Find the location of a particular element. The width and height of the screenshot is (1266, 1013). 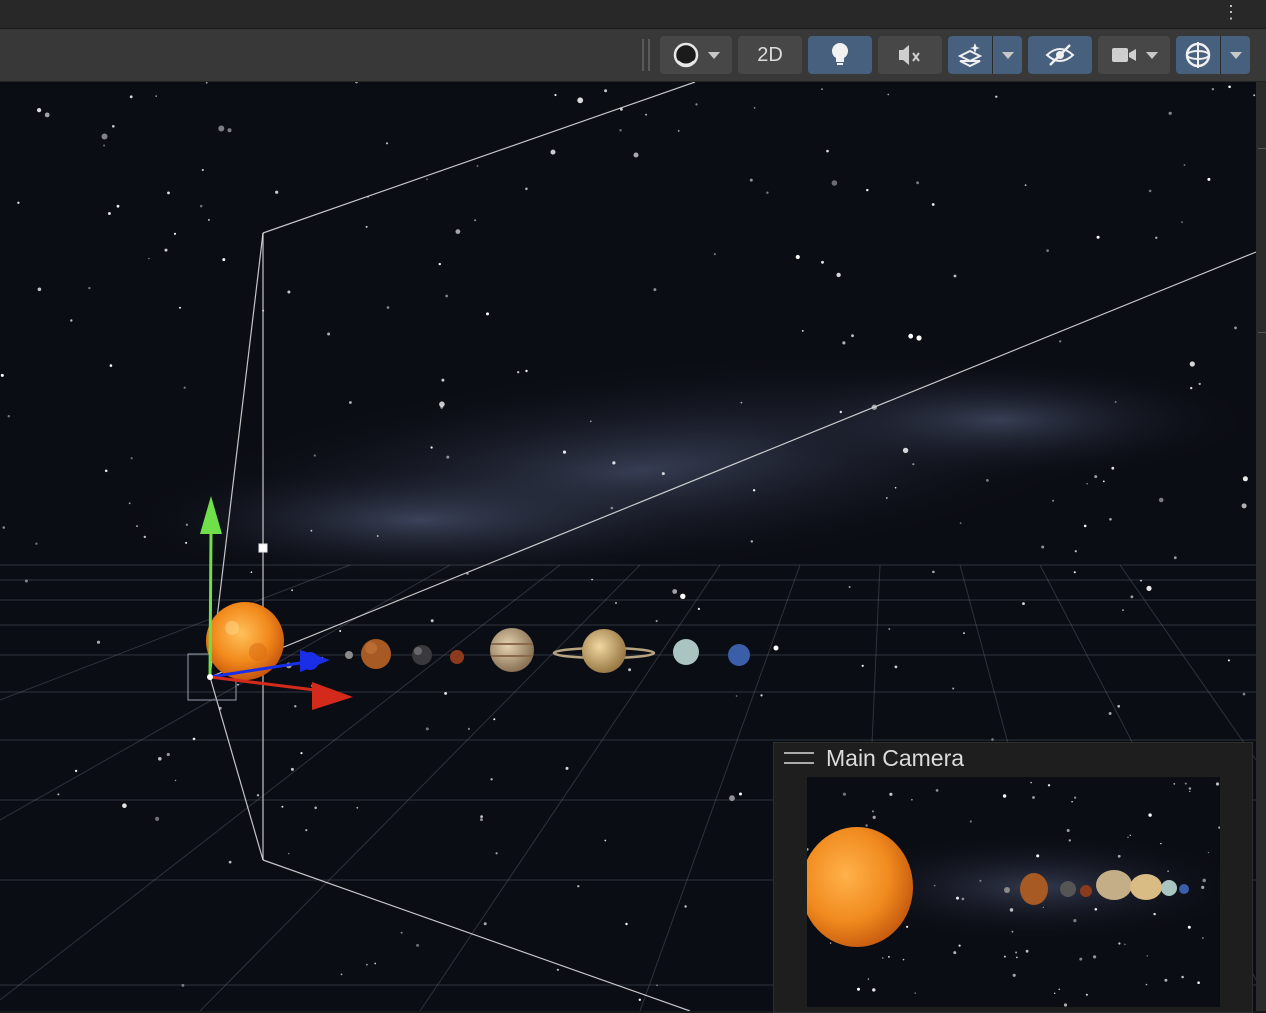

effects-stack-icon is located at coordinates (970, 55).